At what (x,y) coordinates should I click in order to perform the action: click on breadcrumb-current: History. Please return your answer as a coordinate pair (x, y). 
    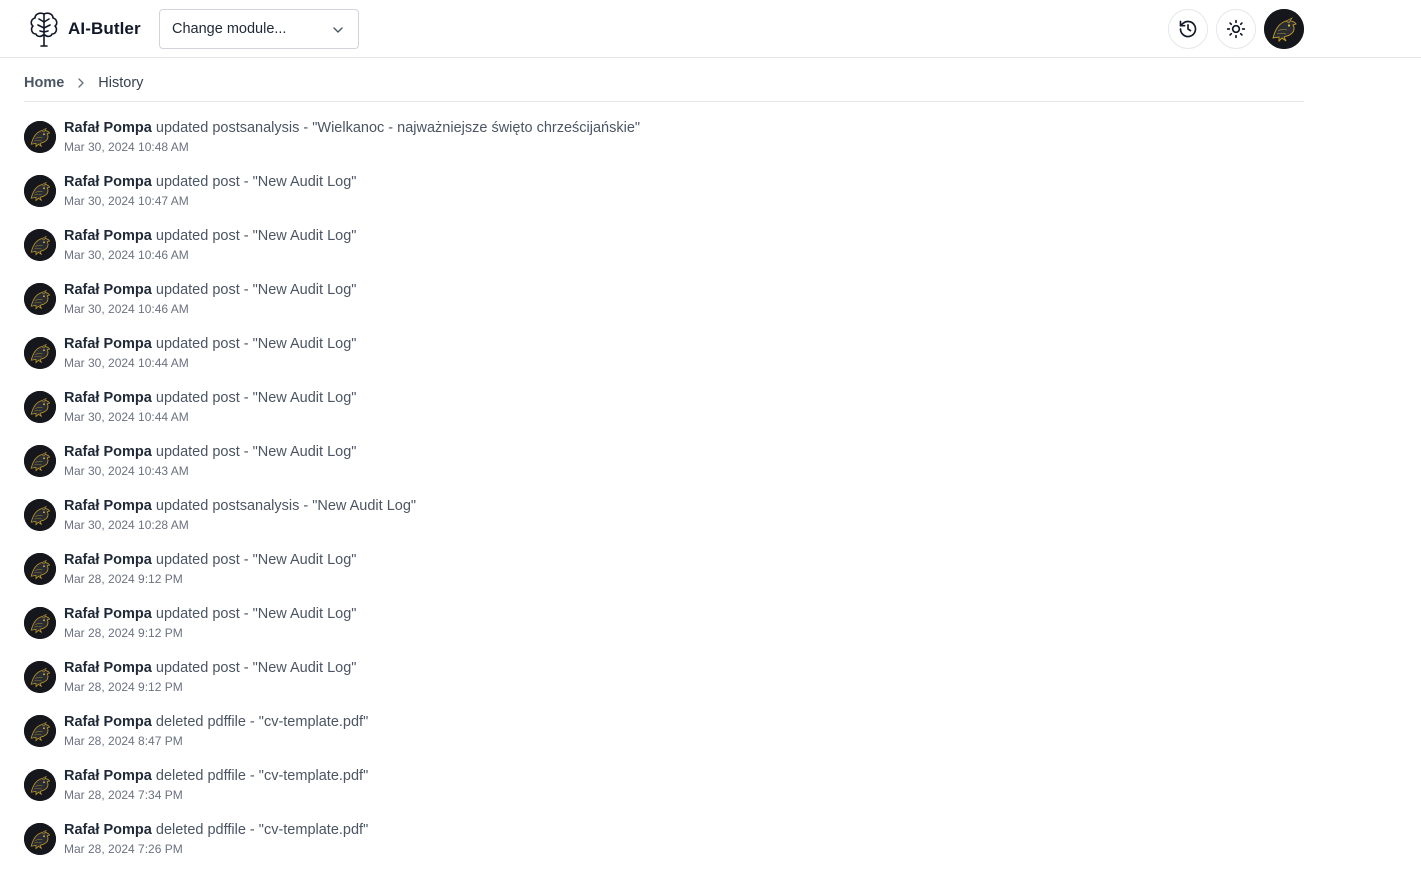
    Looking at the image, I should click on (121, 83).